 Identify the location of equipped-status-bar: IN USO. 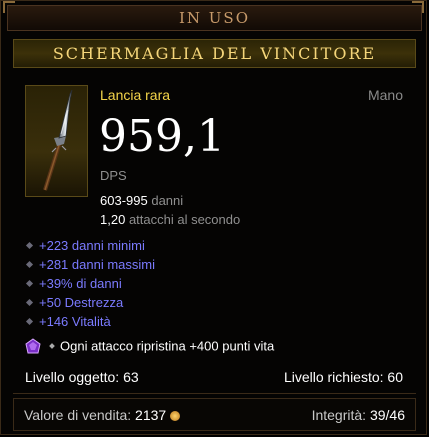
(214, 18).